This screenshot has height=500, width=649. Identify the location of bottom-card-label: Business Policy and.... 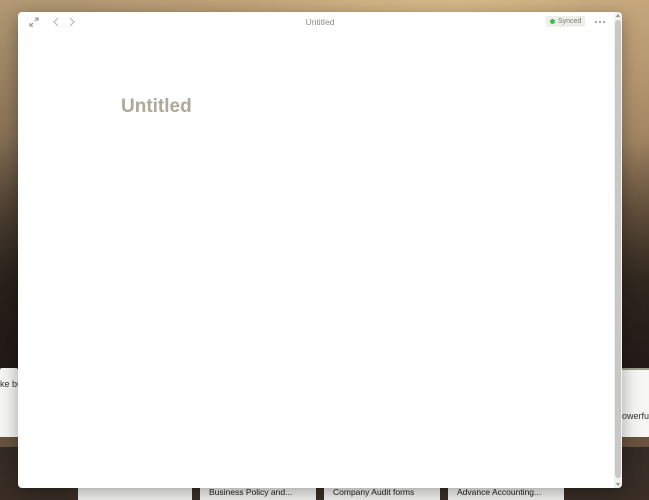
(251, 492).